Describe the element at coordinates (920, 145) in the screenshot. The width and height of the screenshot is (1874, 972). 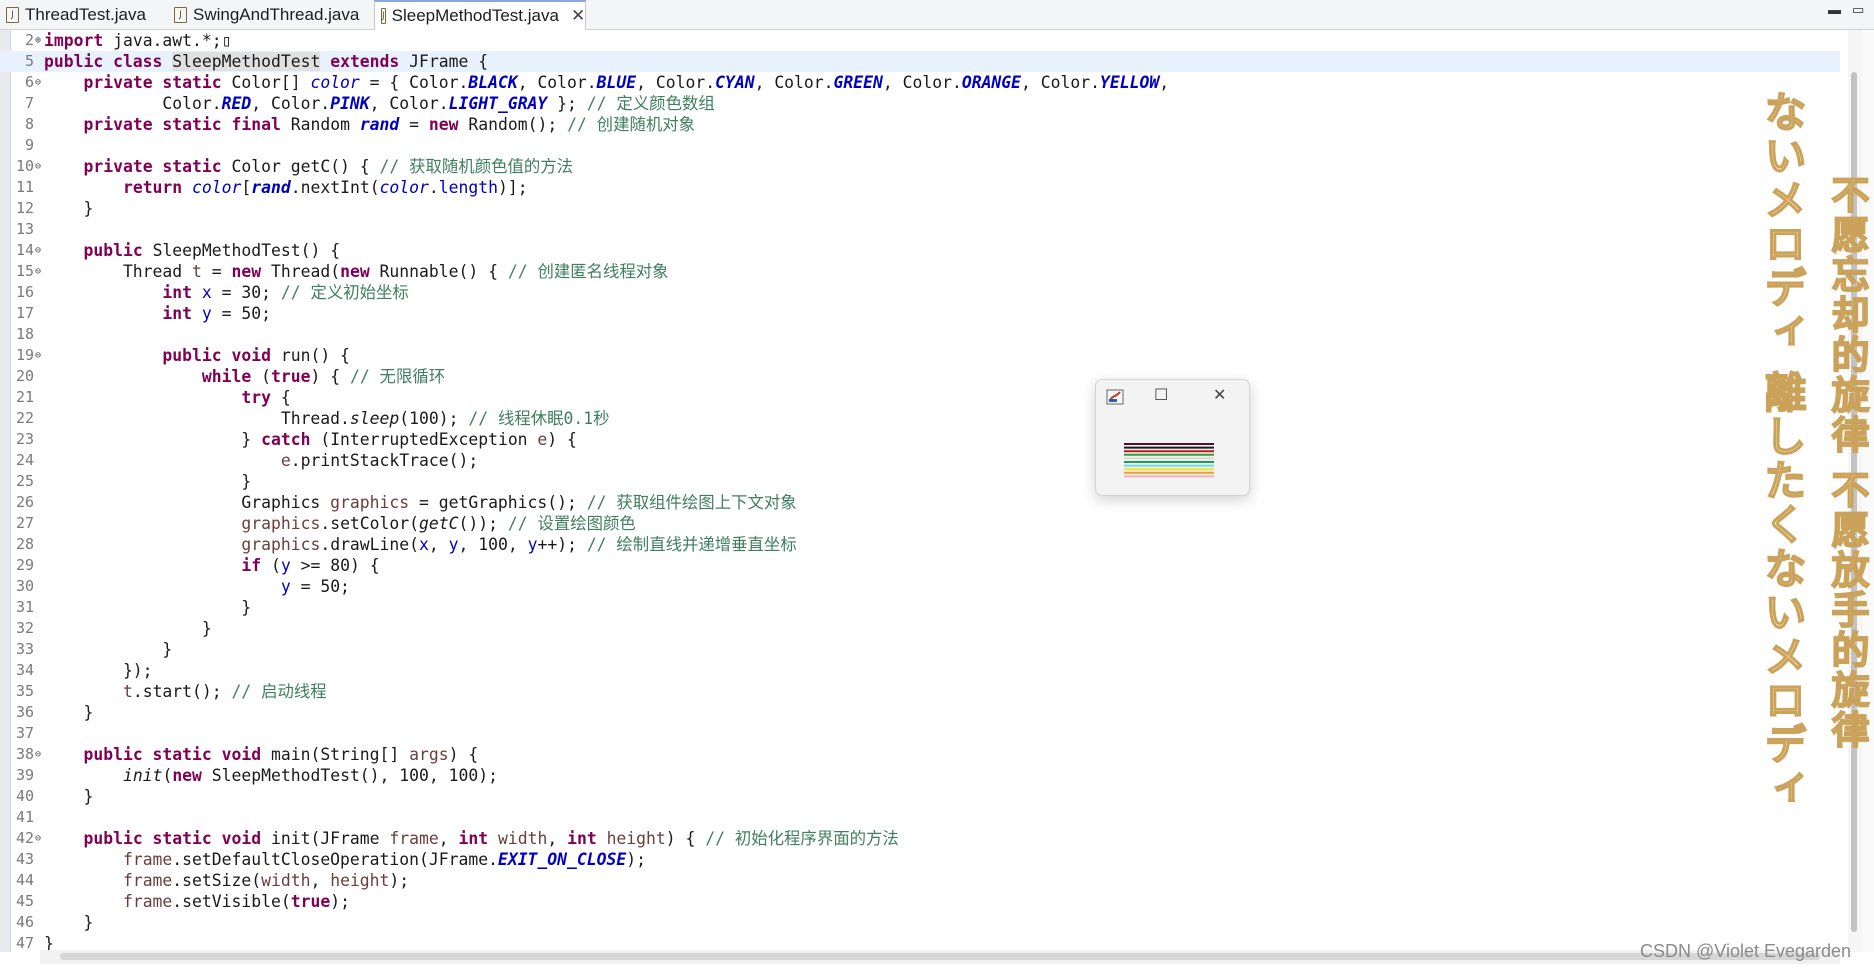
I see `code-line: 9` at that location.